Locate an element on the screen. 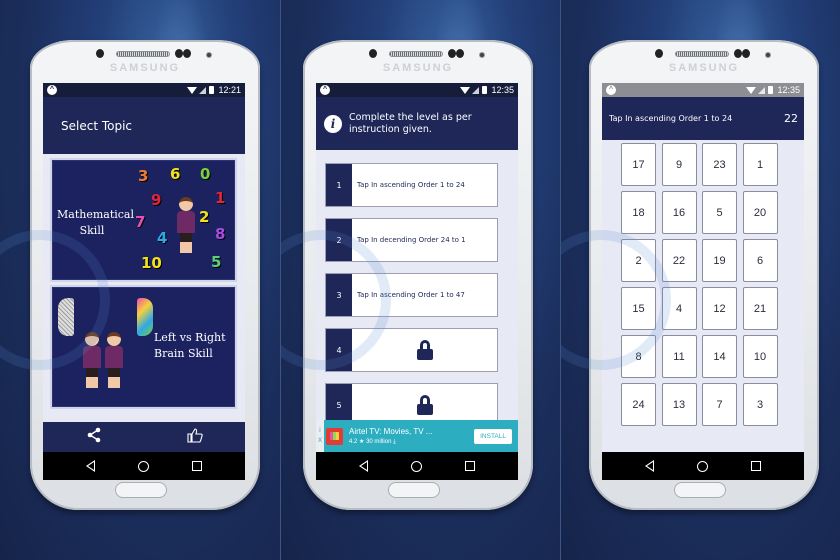 Image resolution: width=840 pixels, height=560 pixels. number-tile: 8 is located at coordinates (638, 356).